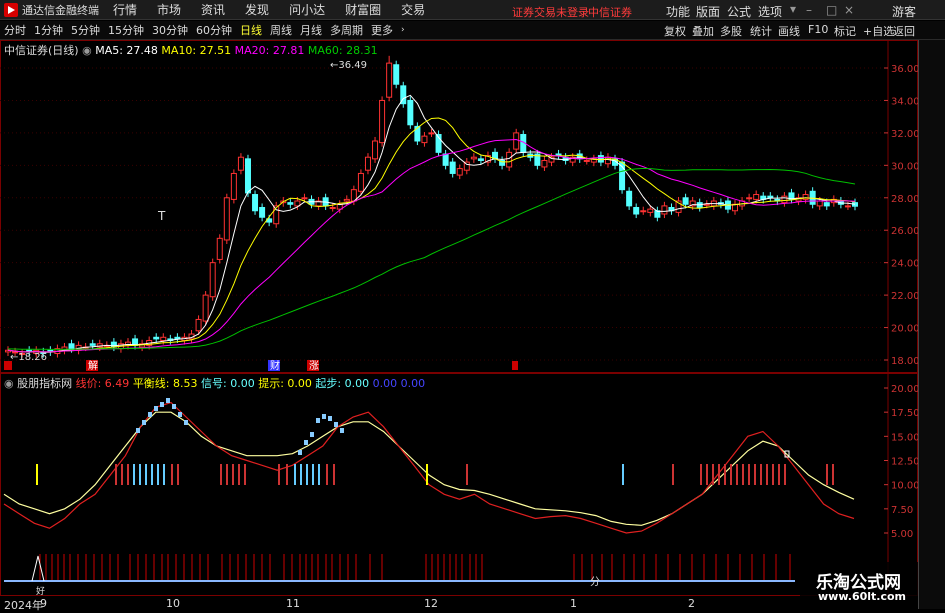 The height and width of the screenshot is (613, 945). What do you see at coordinates (905, 231) in the screenshot?
I see `price-tick-label: 26.00` at bounding box center [905, 231].